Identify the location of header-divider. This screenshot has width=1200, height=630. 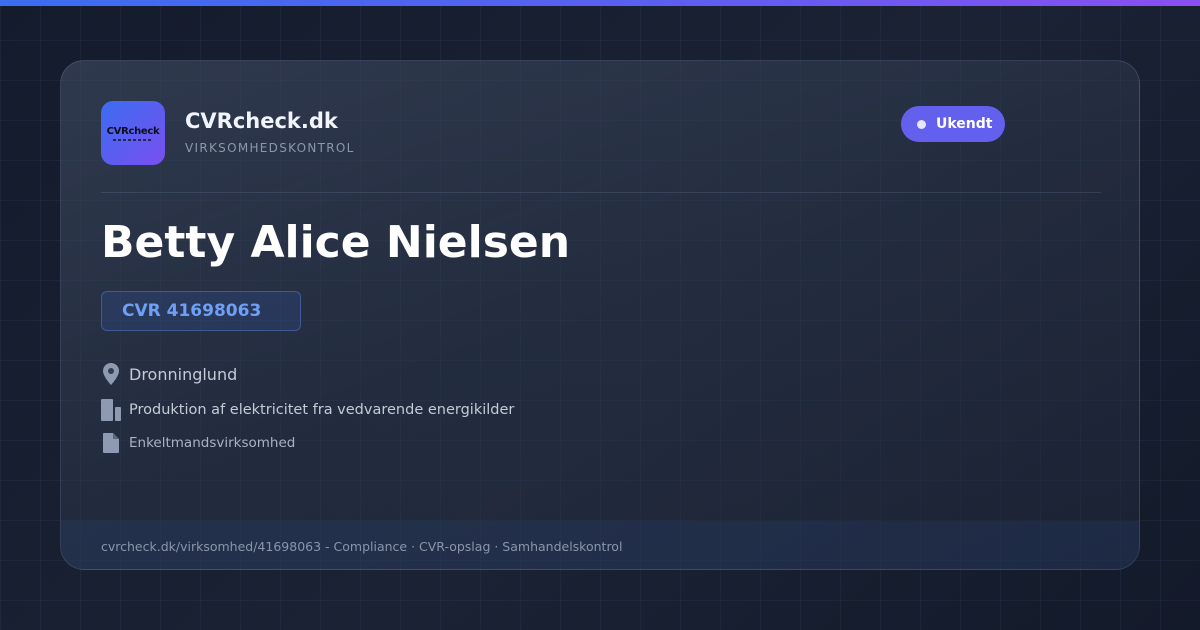
(601, 192).